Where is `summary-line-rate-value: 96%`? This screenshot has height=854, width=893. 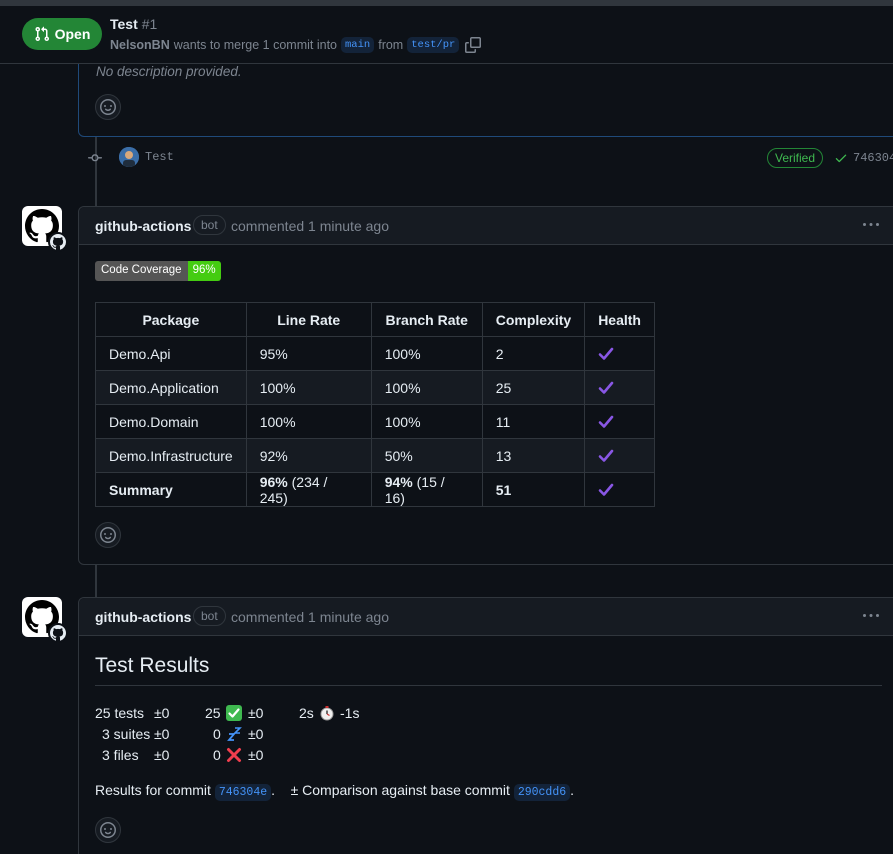 summary-line-rate-value: 96% is located at coordinates (273, 481).